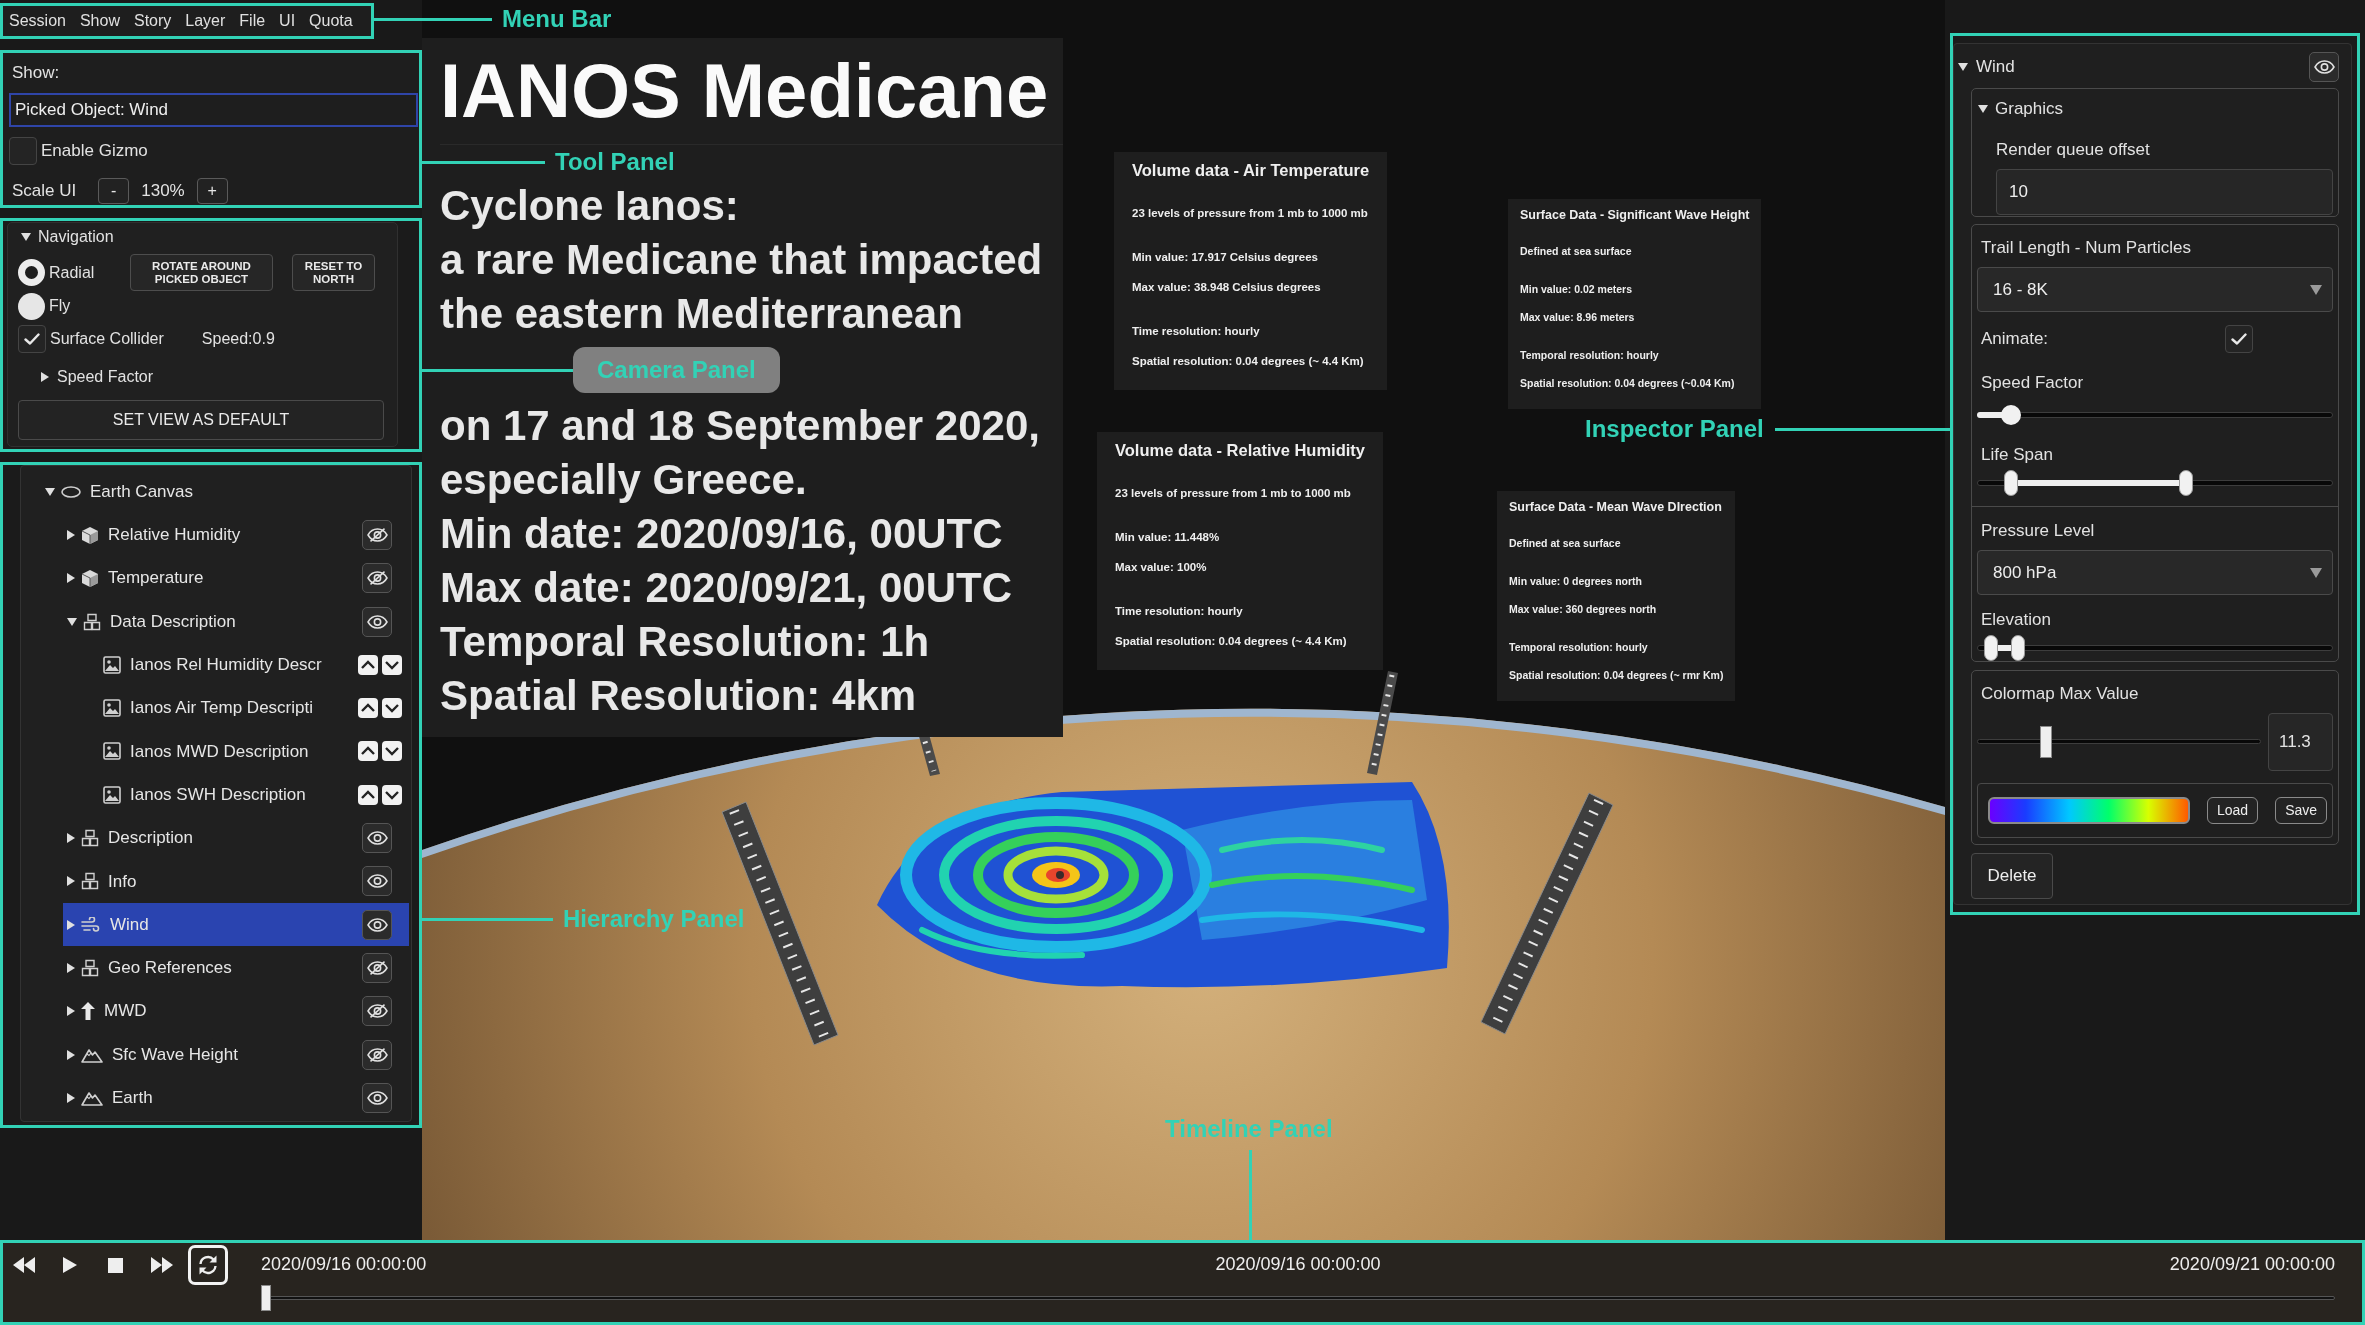 This screenshot has height=1325, width=2365. I want to click on nav-action-button: RESET TO NORTH, so click(333, 272).